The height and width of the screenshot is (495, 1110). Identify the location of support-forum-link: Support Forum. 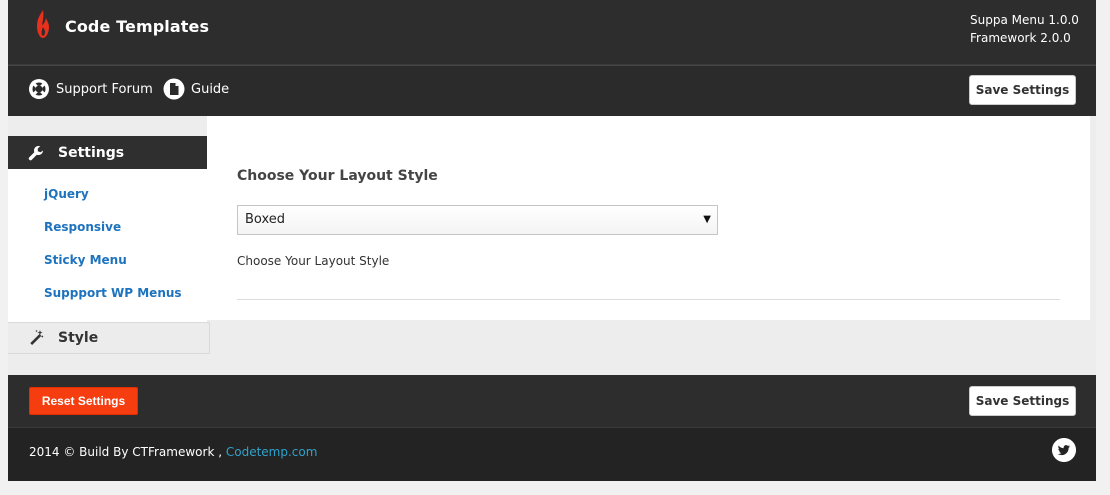
(90, 89).